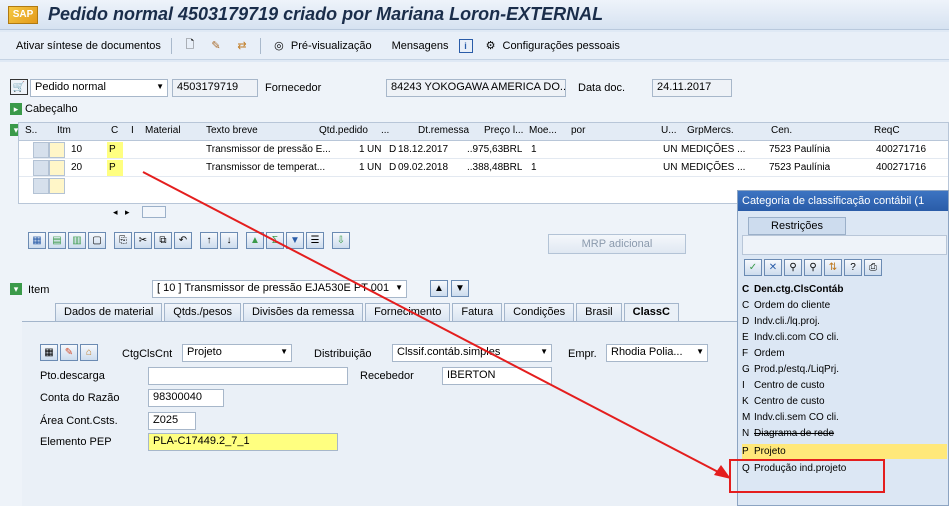 The width and height of the screenshot is (949, 506). I want to click on requisition: 400271716, so click(900, 150).